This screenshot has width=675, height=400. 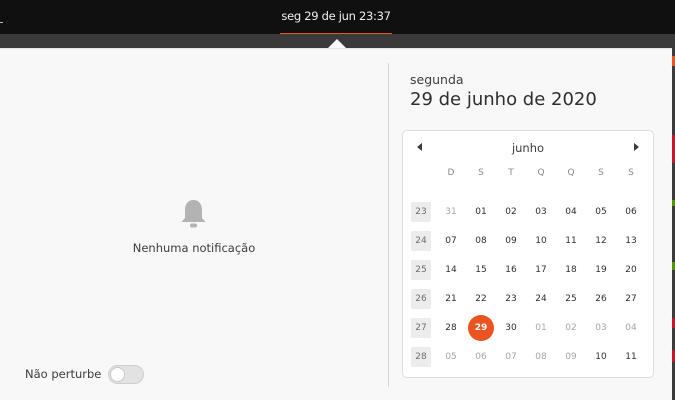 I want to click on calendar-day-other-month: 08, so click(x=541, y=357).